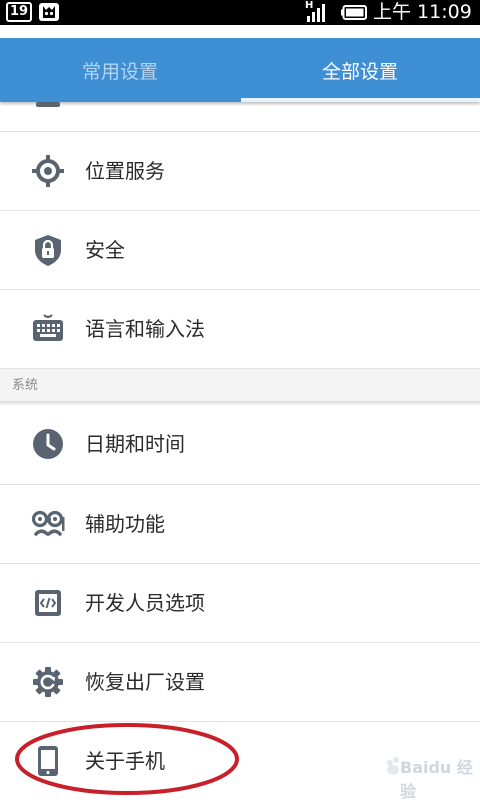 Image resolution: width=480 pixels, height=802 pixels. I want to click on list-item-factory-reset: 恢复出厂设置, so click(240, 681).